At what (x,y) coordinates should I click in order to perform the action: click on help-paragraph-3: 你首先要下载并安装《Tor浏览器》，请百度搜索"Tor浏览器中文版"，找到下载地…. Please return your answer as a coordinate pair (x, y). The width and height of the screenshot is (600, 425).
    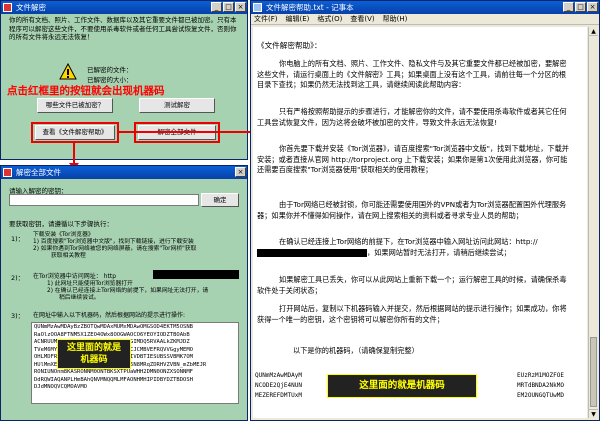
    Looking at the image, I should click on (413, 159).